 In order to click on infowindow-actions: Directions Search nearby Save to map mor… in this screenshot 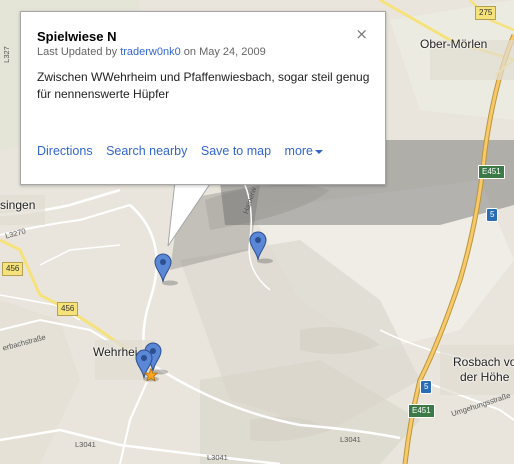, I will do `click(185, 151)`.